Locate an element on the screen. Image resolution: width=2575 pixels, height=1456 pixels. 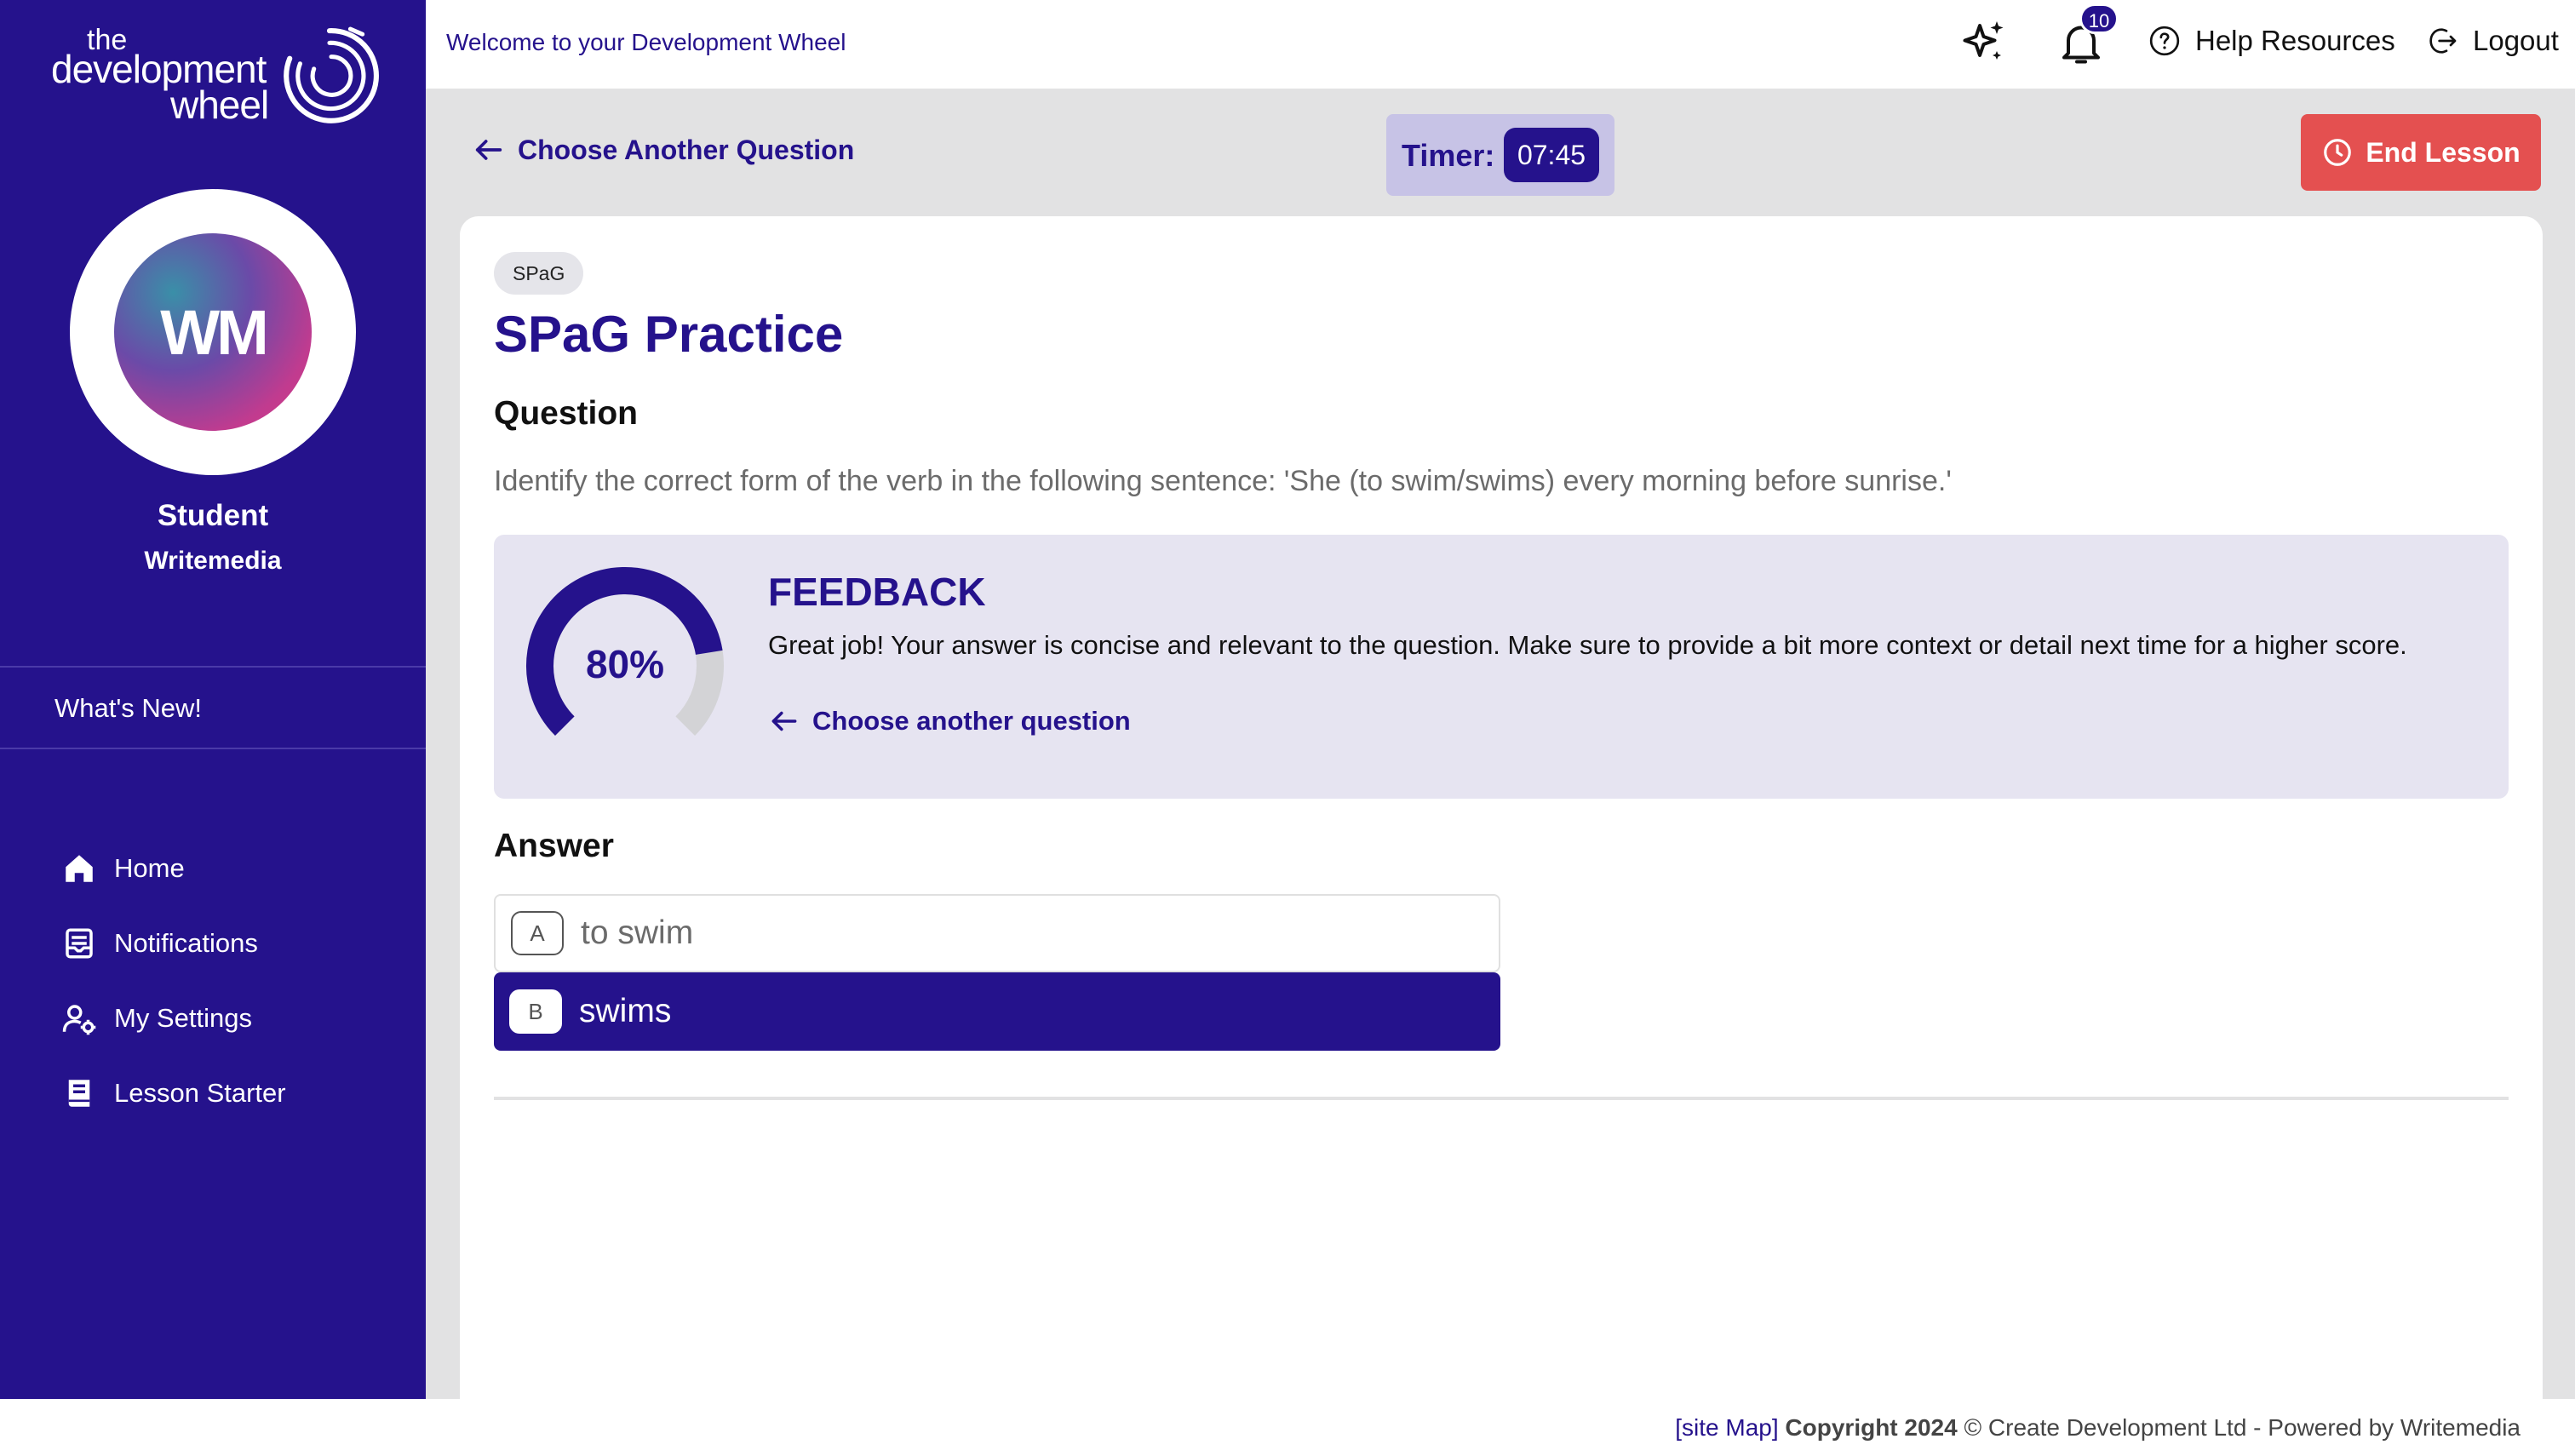
sidebar-item-home: Home is located at coordinates (123, 869).